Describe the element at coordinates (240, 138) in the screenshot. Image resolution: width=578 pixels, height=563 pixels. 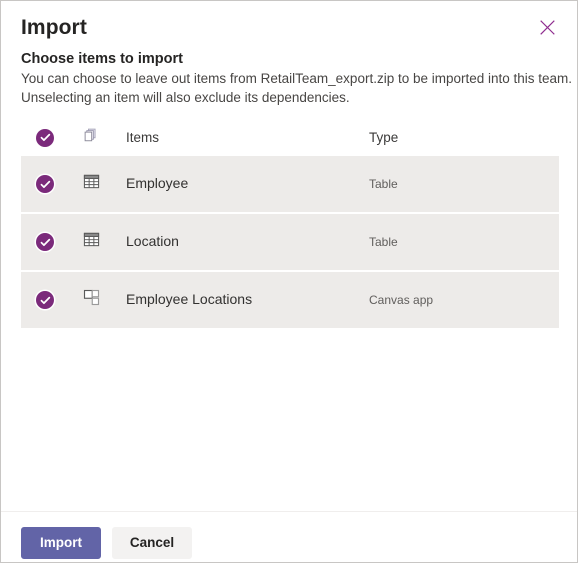
I see `column-header-items-cell: Items` at that location.